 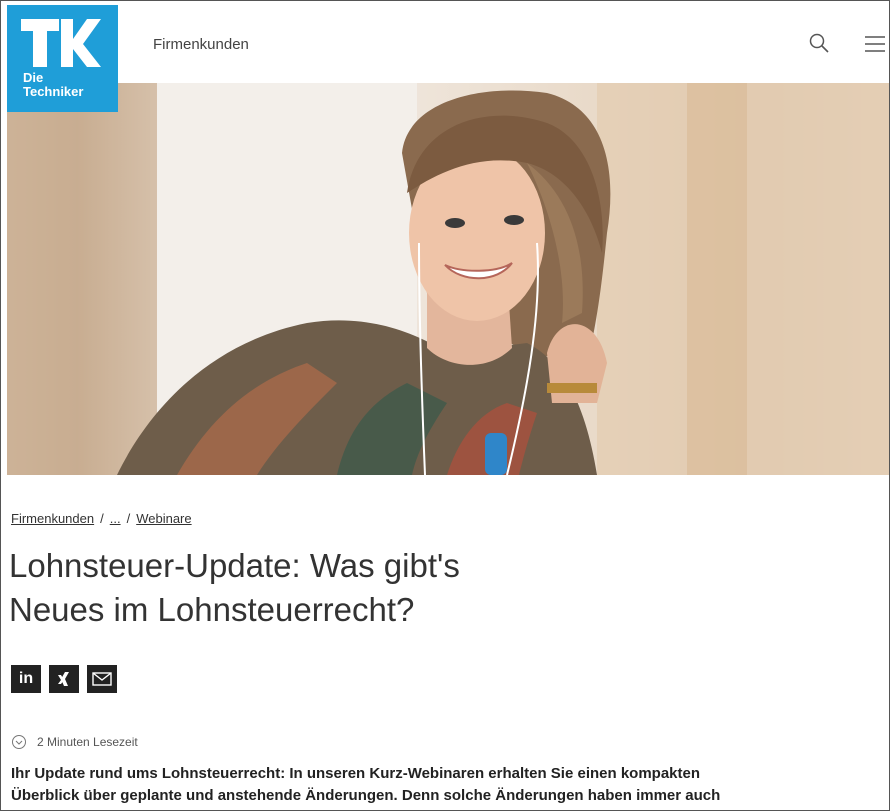 I want to click on reading-time: 2 Minuten Lesezeit, so click(x=74, y=742).